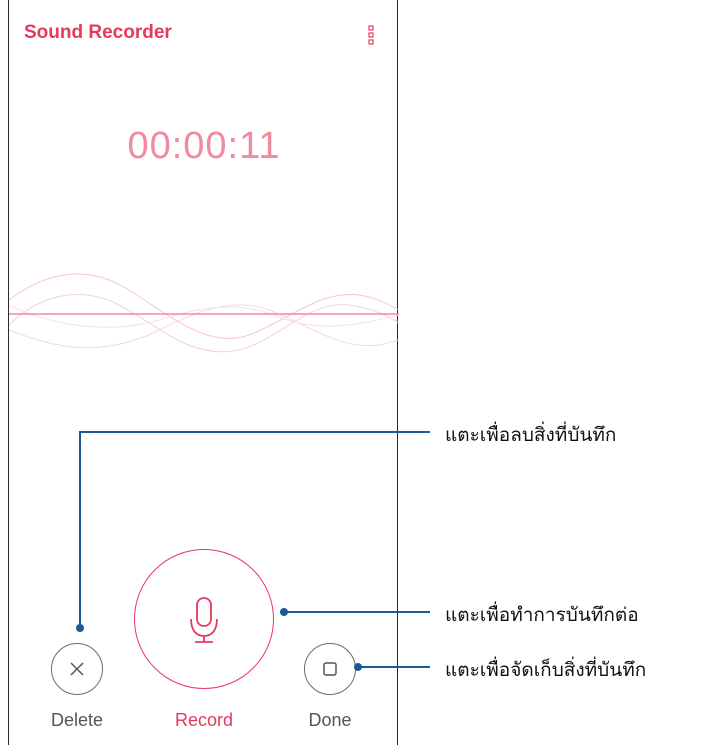 This screenshot has height=745, width=702. What do you see at coordinates (546, 670) in the screenshot?
I see `done-hint: แตะเพื่อจัดเก็บสิ่งที่บันทึก` at bounding box center [546, 670].